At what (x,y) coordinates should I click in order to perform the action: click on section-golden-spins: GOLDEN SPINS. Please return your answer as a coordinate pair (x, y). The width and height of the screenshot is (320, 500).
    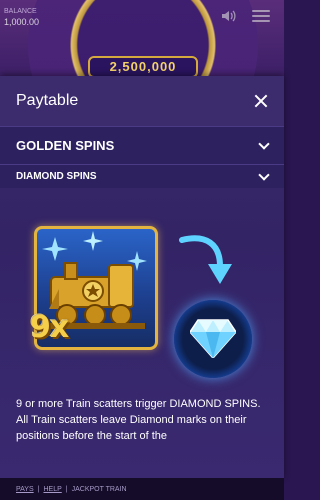
    Looking at the image, I should click on (142, 145).